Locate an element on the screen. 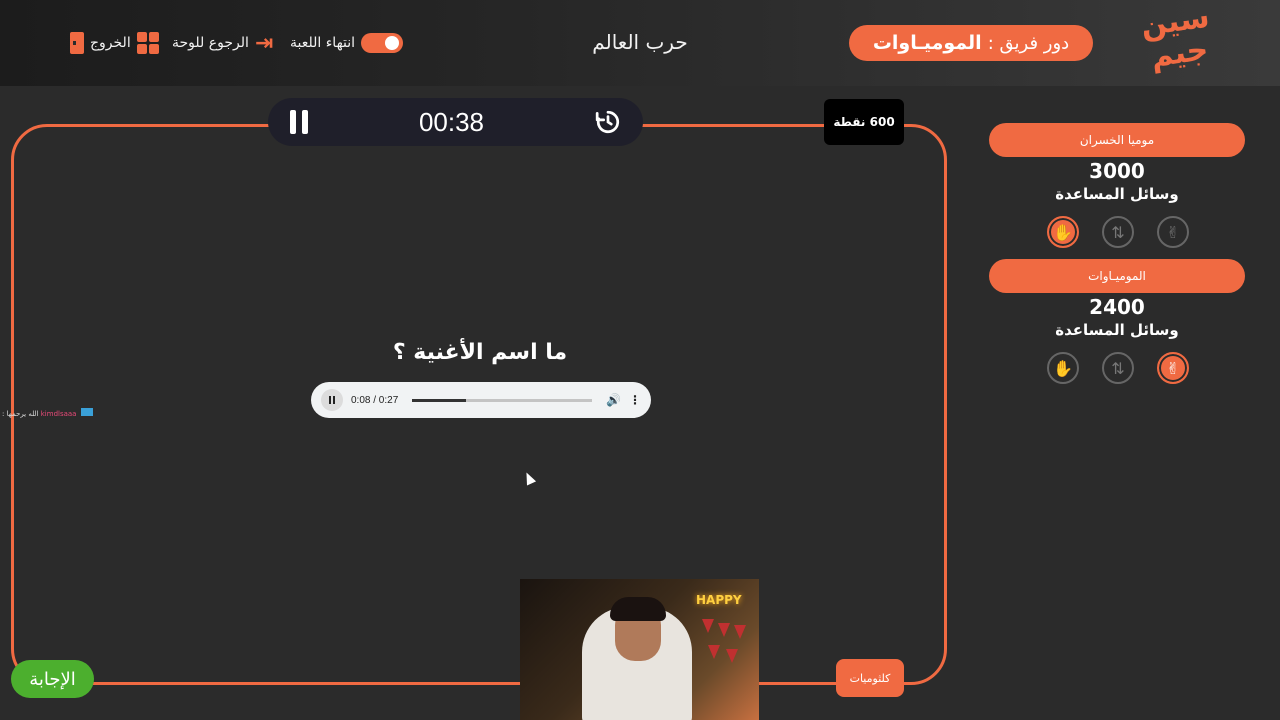 The width and height of the screenshot is (1280, 720). logo: سين جيم is located at coordinates (1175, 37).